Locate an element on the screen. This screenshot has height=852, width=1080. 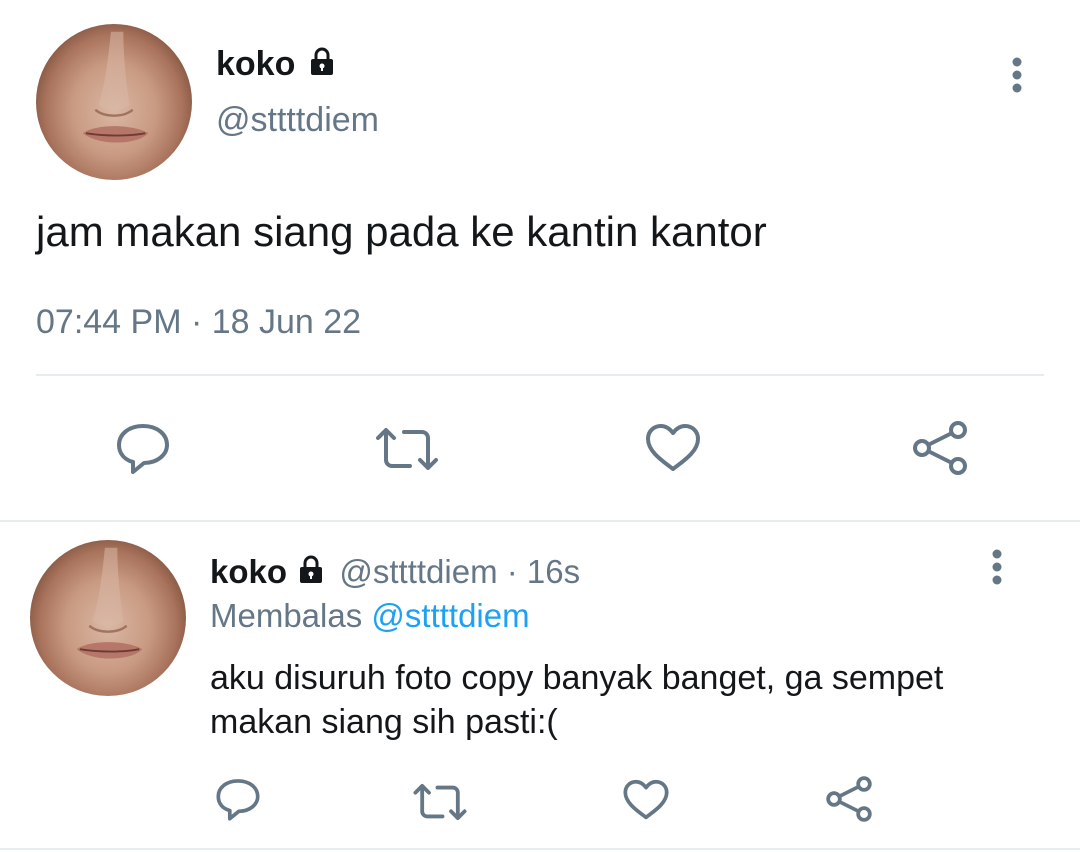
main-tweet-avatar is located at coordinates (114, 102).